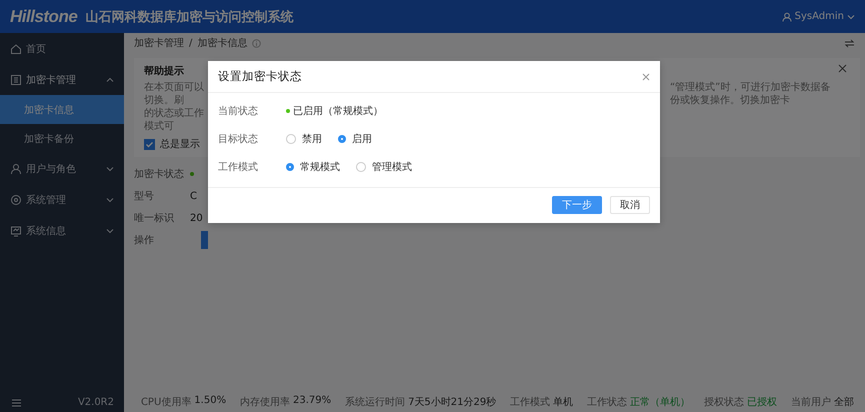 Image resolution: width=865 pixels, height=412 pixels. I want to click on user-name: SysAdmin, so click(819, 16).